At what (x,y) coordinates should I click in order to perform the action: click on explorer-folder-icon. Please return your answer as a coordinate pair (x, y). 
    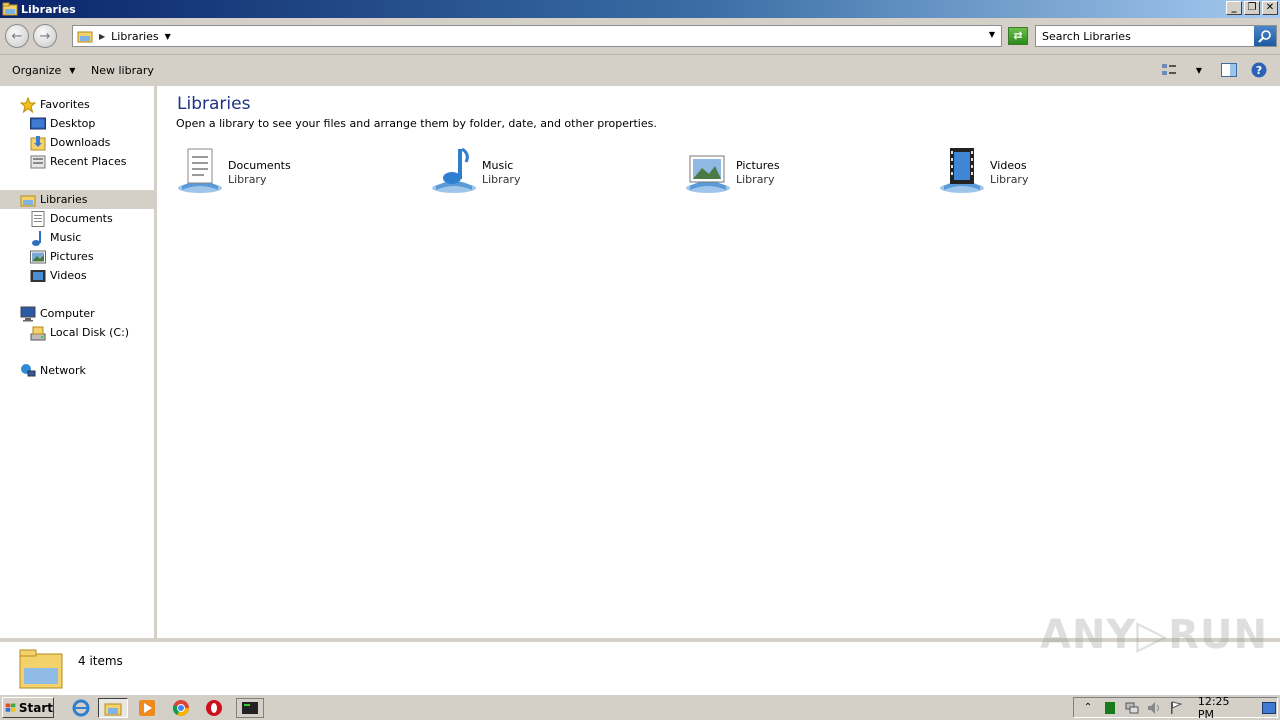
    Looking at the image, I should click on (113, 709).